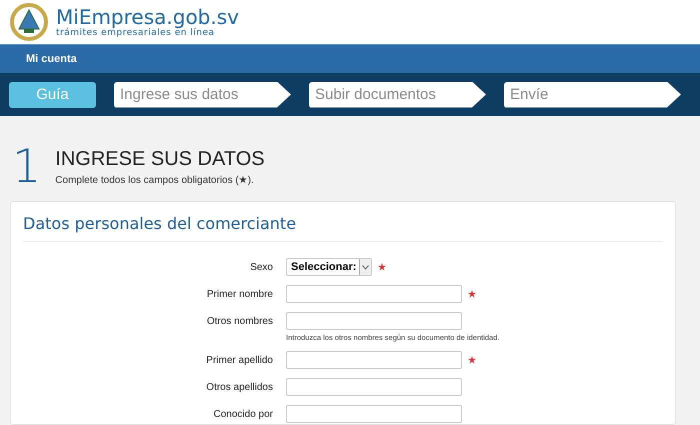  Describe the element at coordinates (27, 166) in the screenshot. I see `step-number: 1` at that location.